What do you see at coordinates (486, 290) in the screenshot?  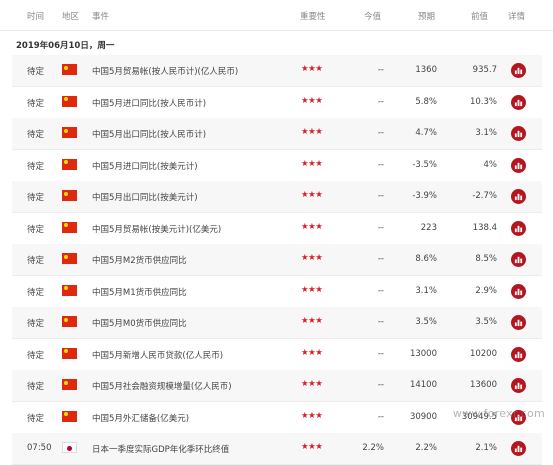 I see `row-previous: 2.9%` at bounding box center [486, 290].